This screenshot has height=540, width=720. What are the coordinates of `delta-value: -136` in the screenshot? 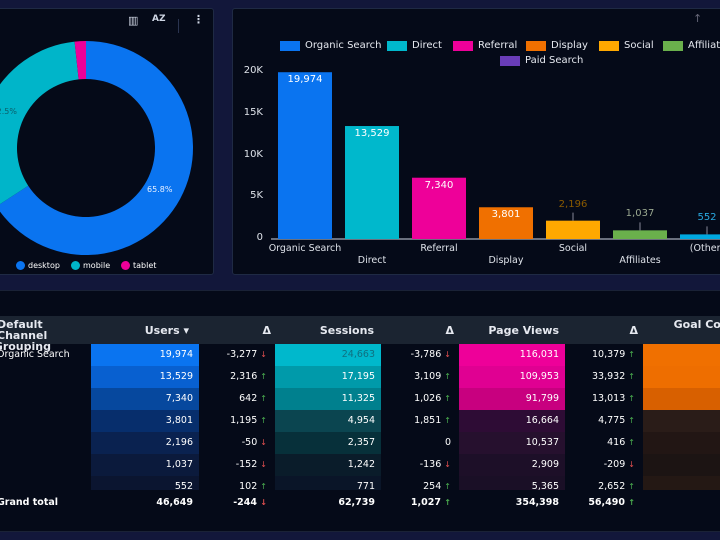 It's located at (430, 464).